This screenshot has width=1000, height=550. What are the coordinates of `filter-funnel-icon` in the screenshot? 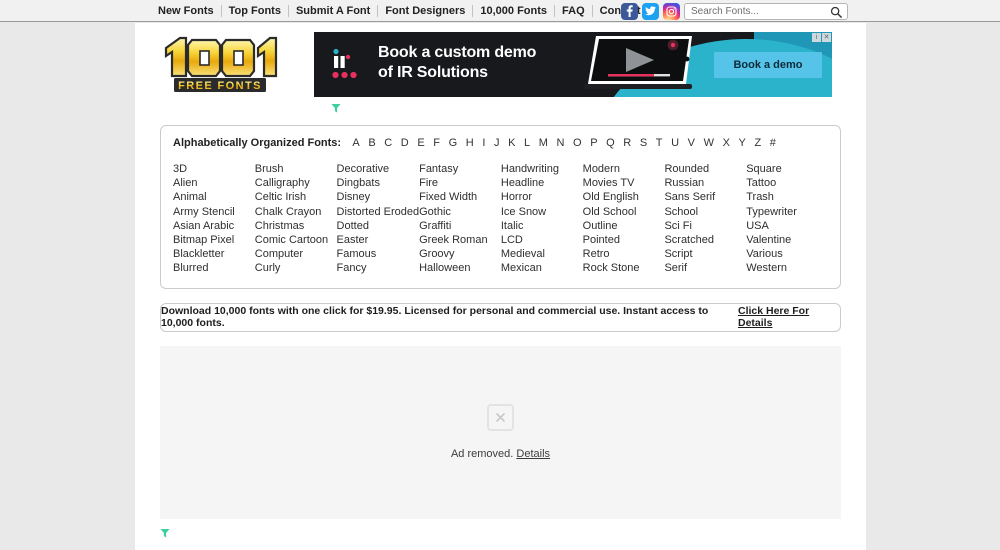 It's located at (165, 533).